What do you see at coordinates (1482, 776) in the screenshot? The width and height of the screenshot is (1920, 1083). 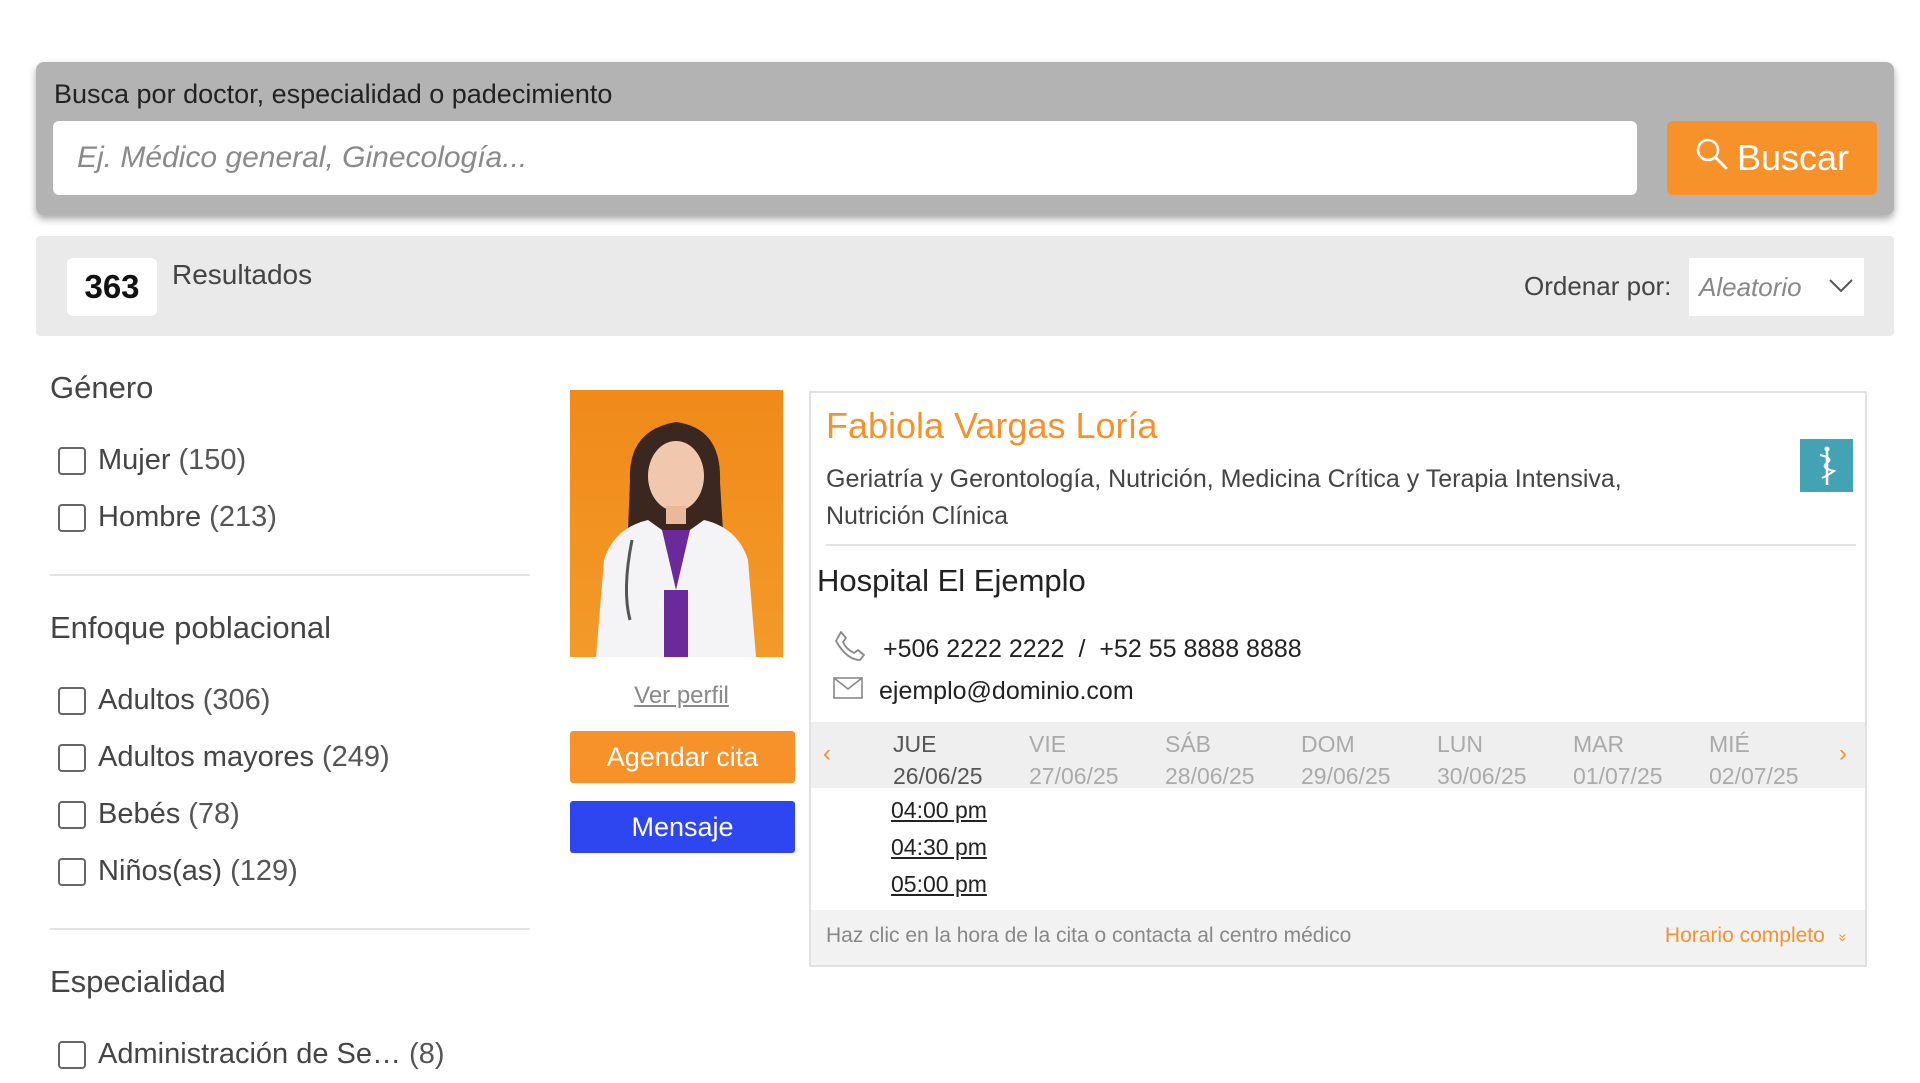 I see `schedule-day-date: 30/06/25` at bounding box center [1482, 776].